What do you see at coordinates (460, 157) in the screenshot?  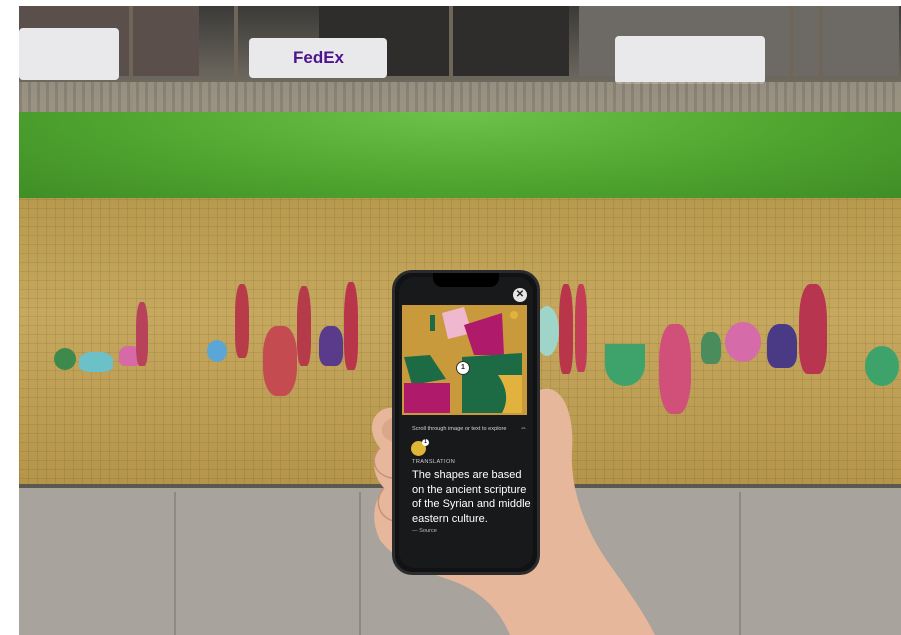 I see `lawn` at bounding box center [460, 157].